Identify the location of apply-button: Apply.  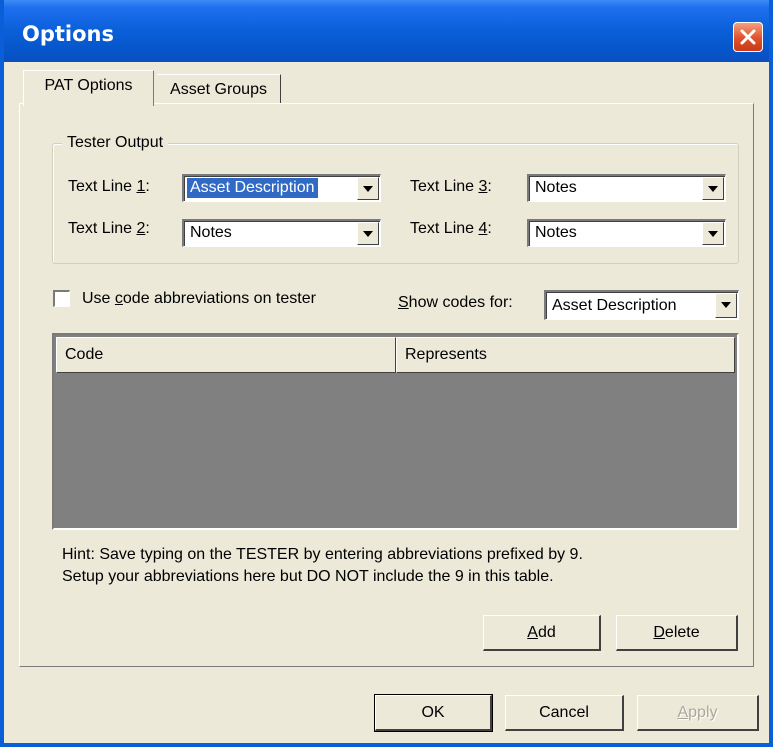
(698, 713).